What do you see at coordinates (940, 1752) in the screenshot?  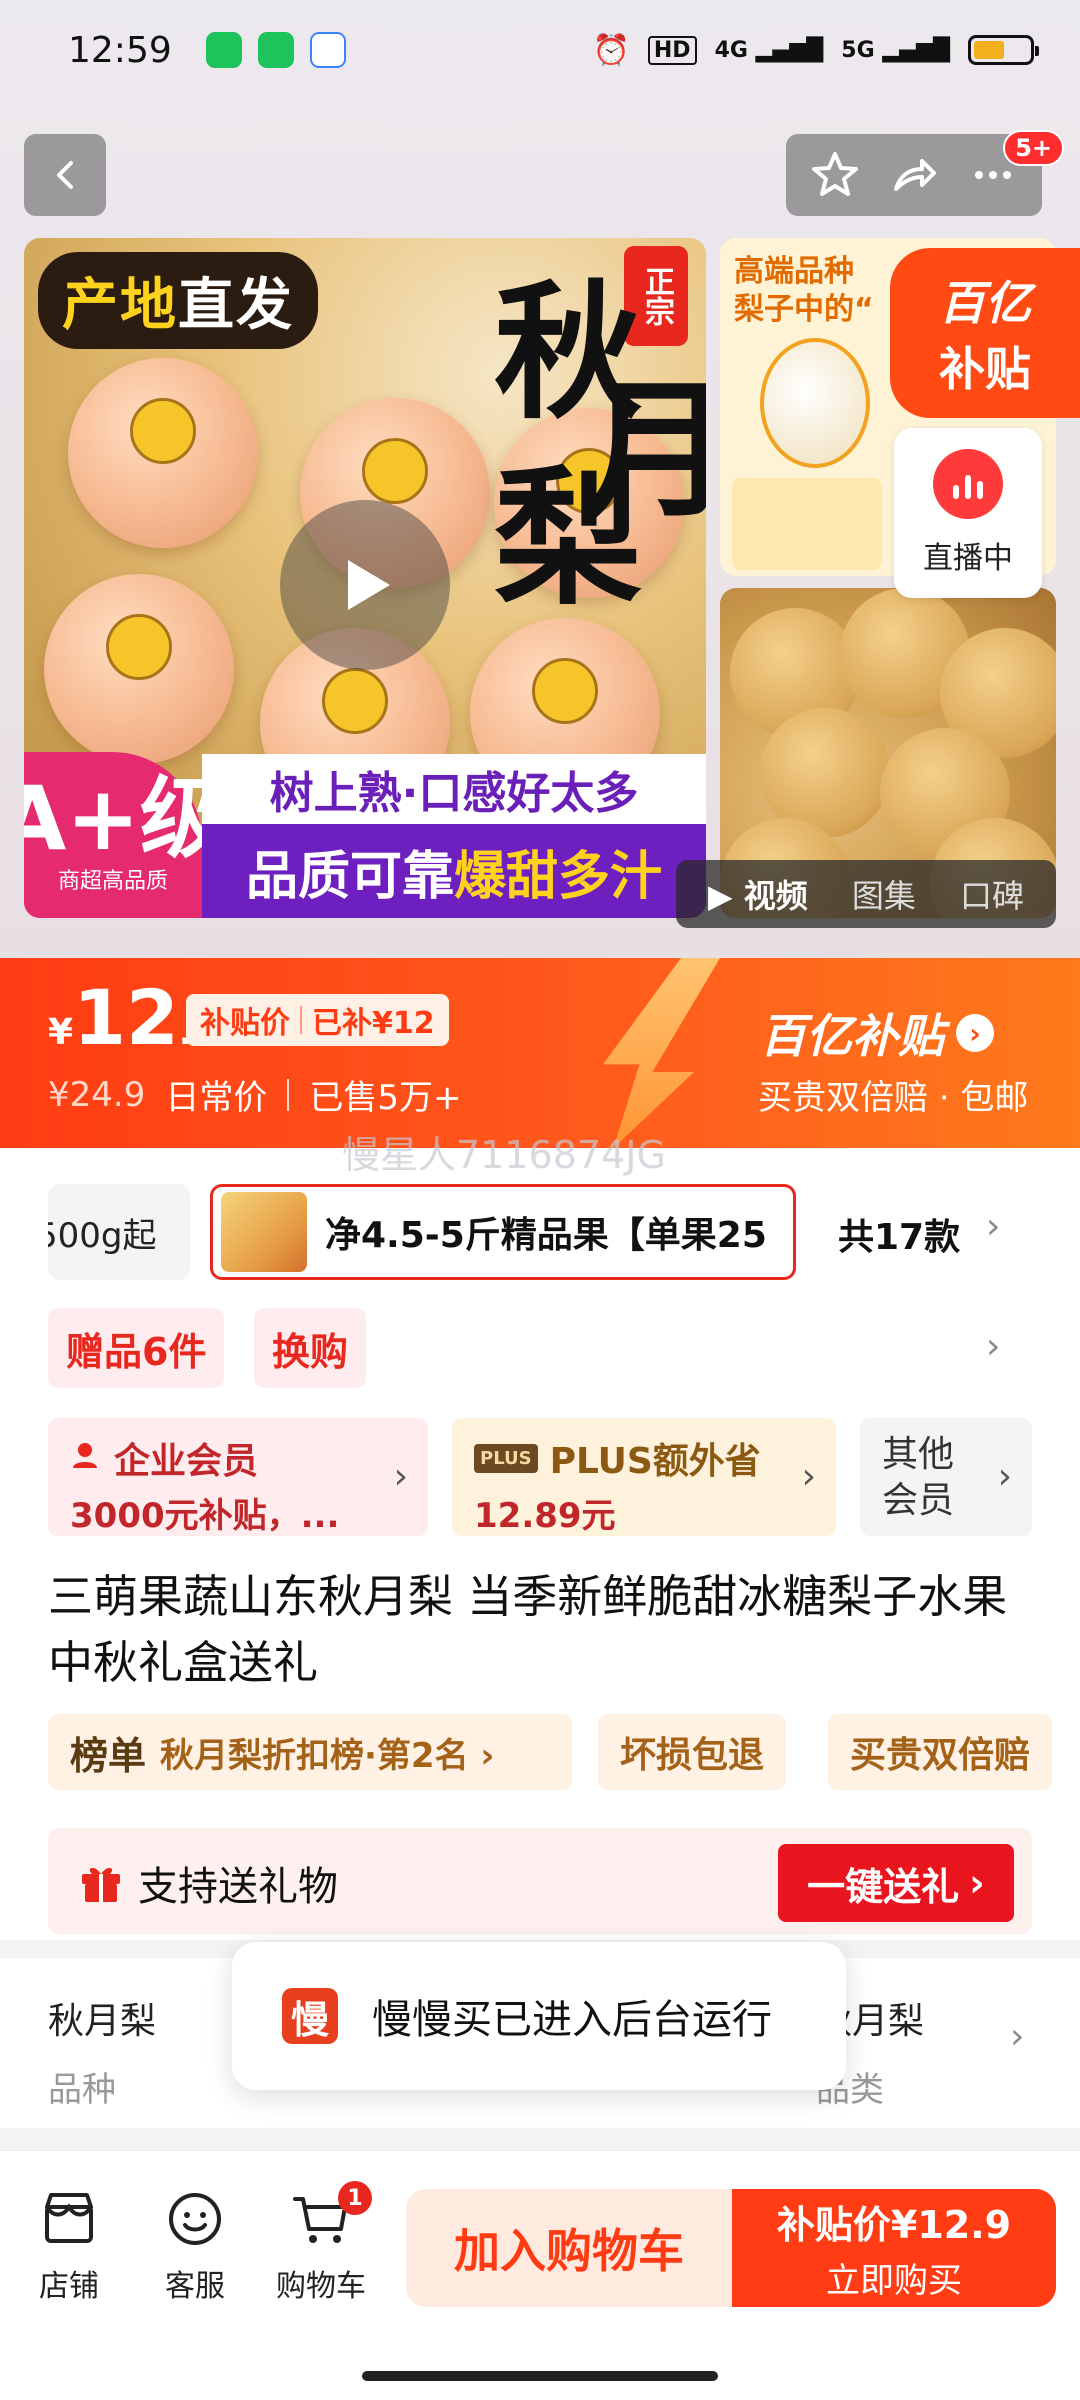 I see `service-price-guarantee: 买贵双倍赔` at bounding box center [940, 1752].